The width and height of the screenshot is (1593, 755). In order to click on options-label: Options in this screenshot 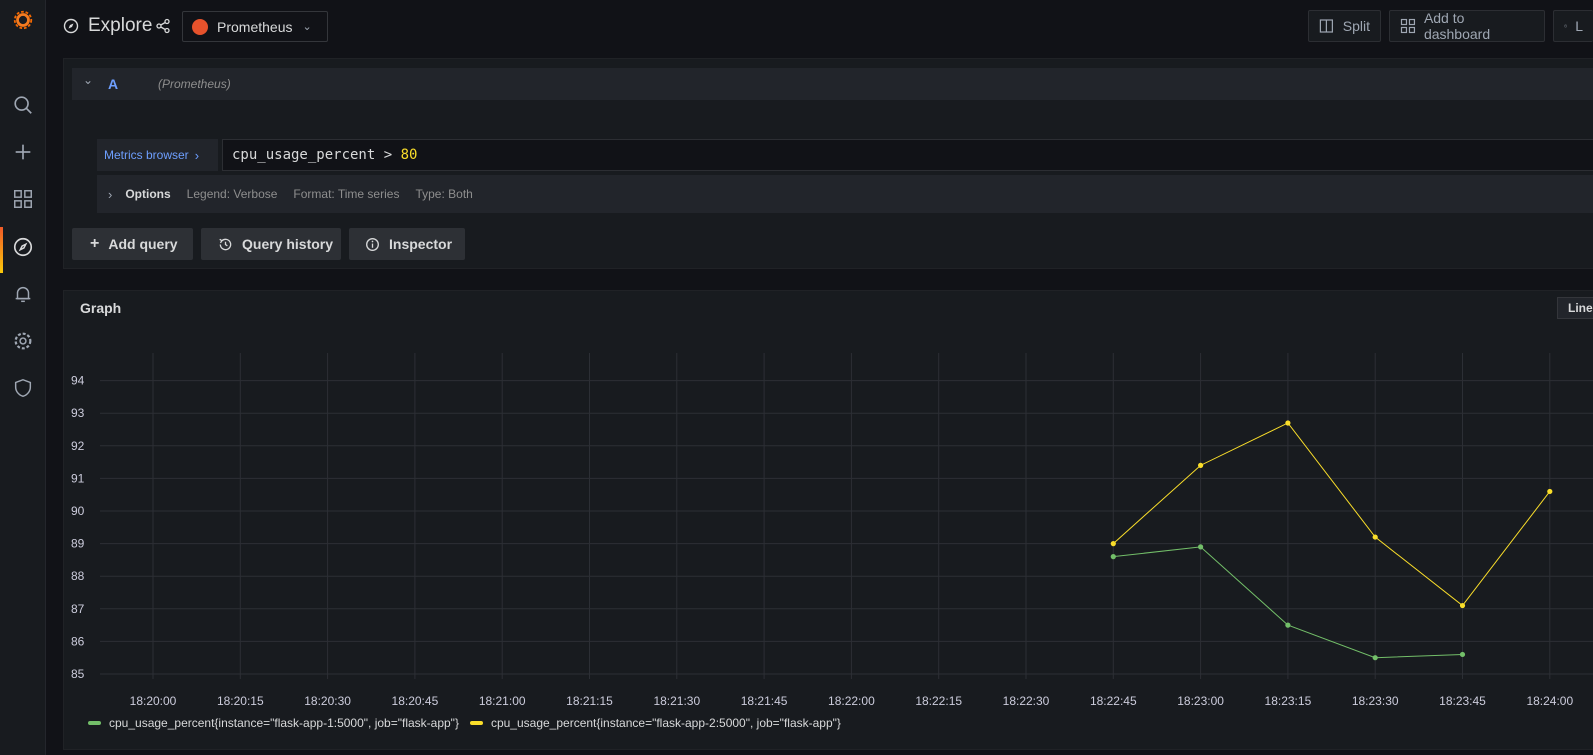, I will do `click(148, 194)`.